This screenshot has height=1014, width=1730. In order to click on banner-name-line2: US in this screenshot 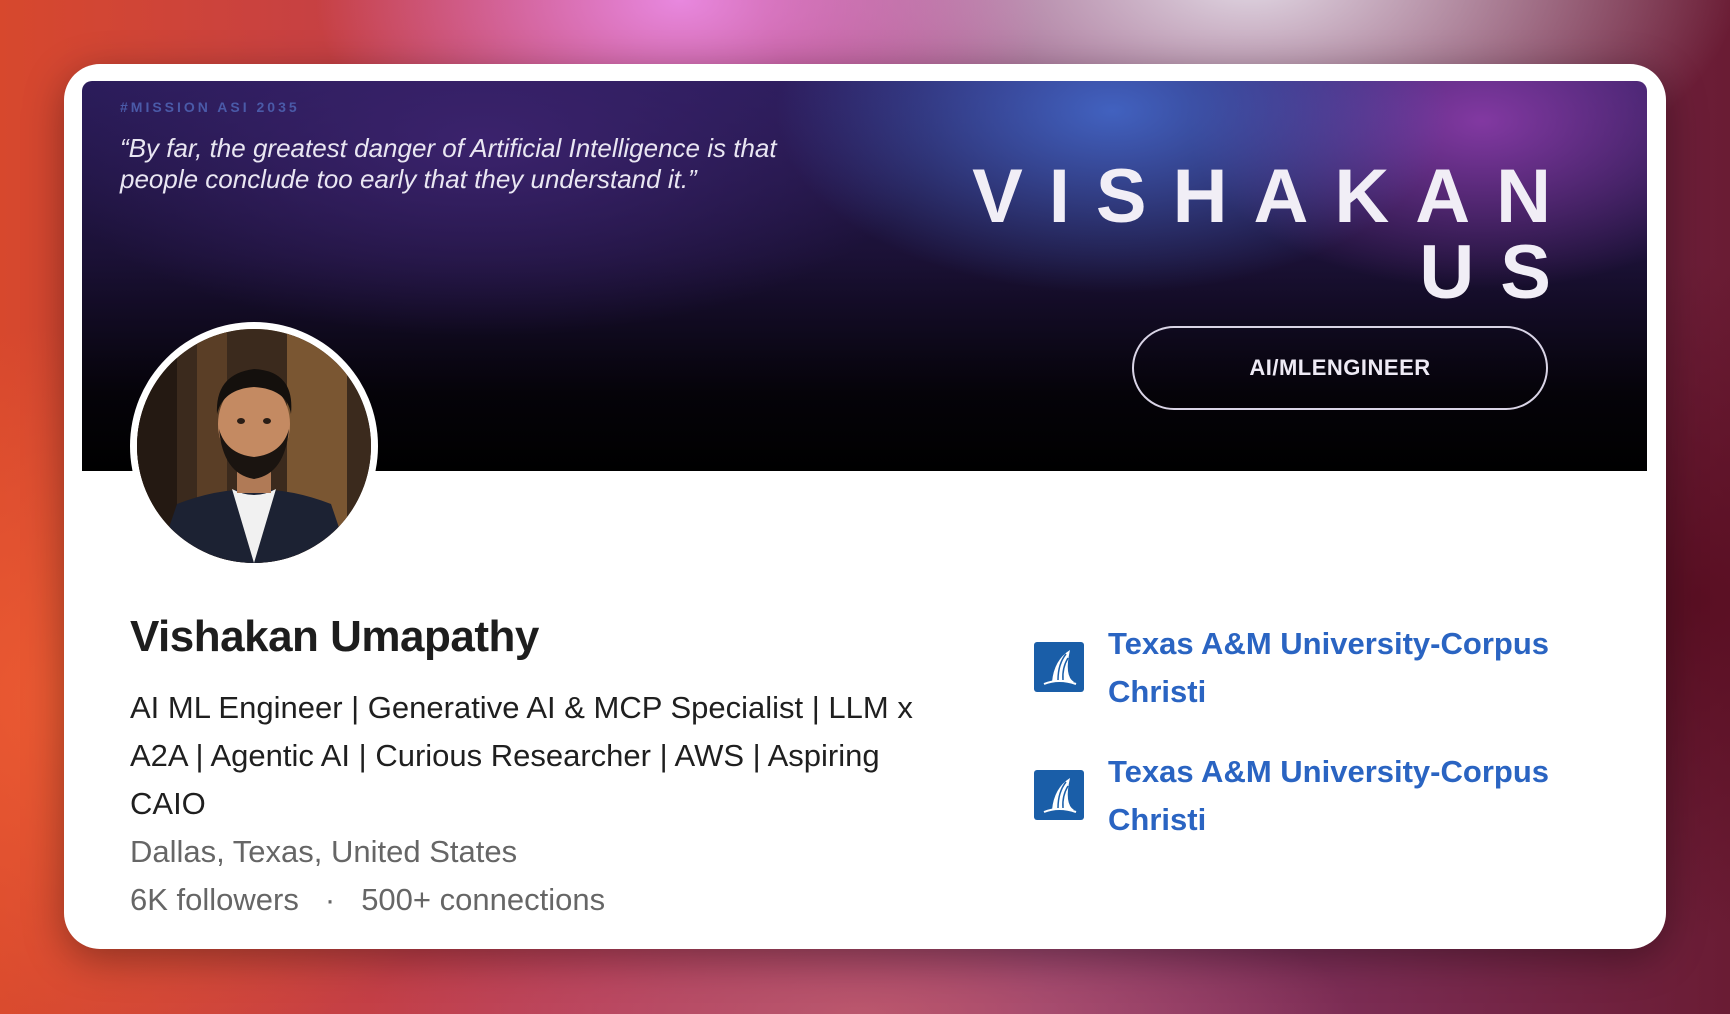, I will do `click(1498, 272)`.